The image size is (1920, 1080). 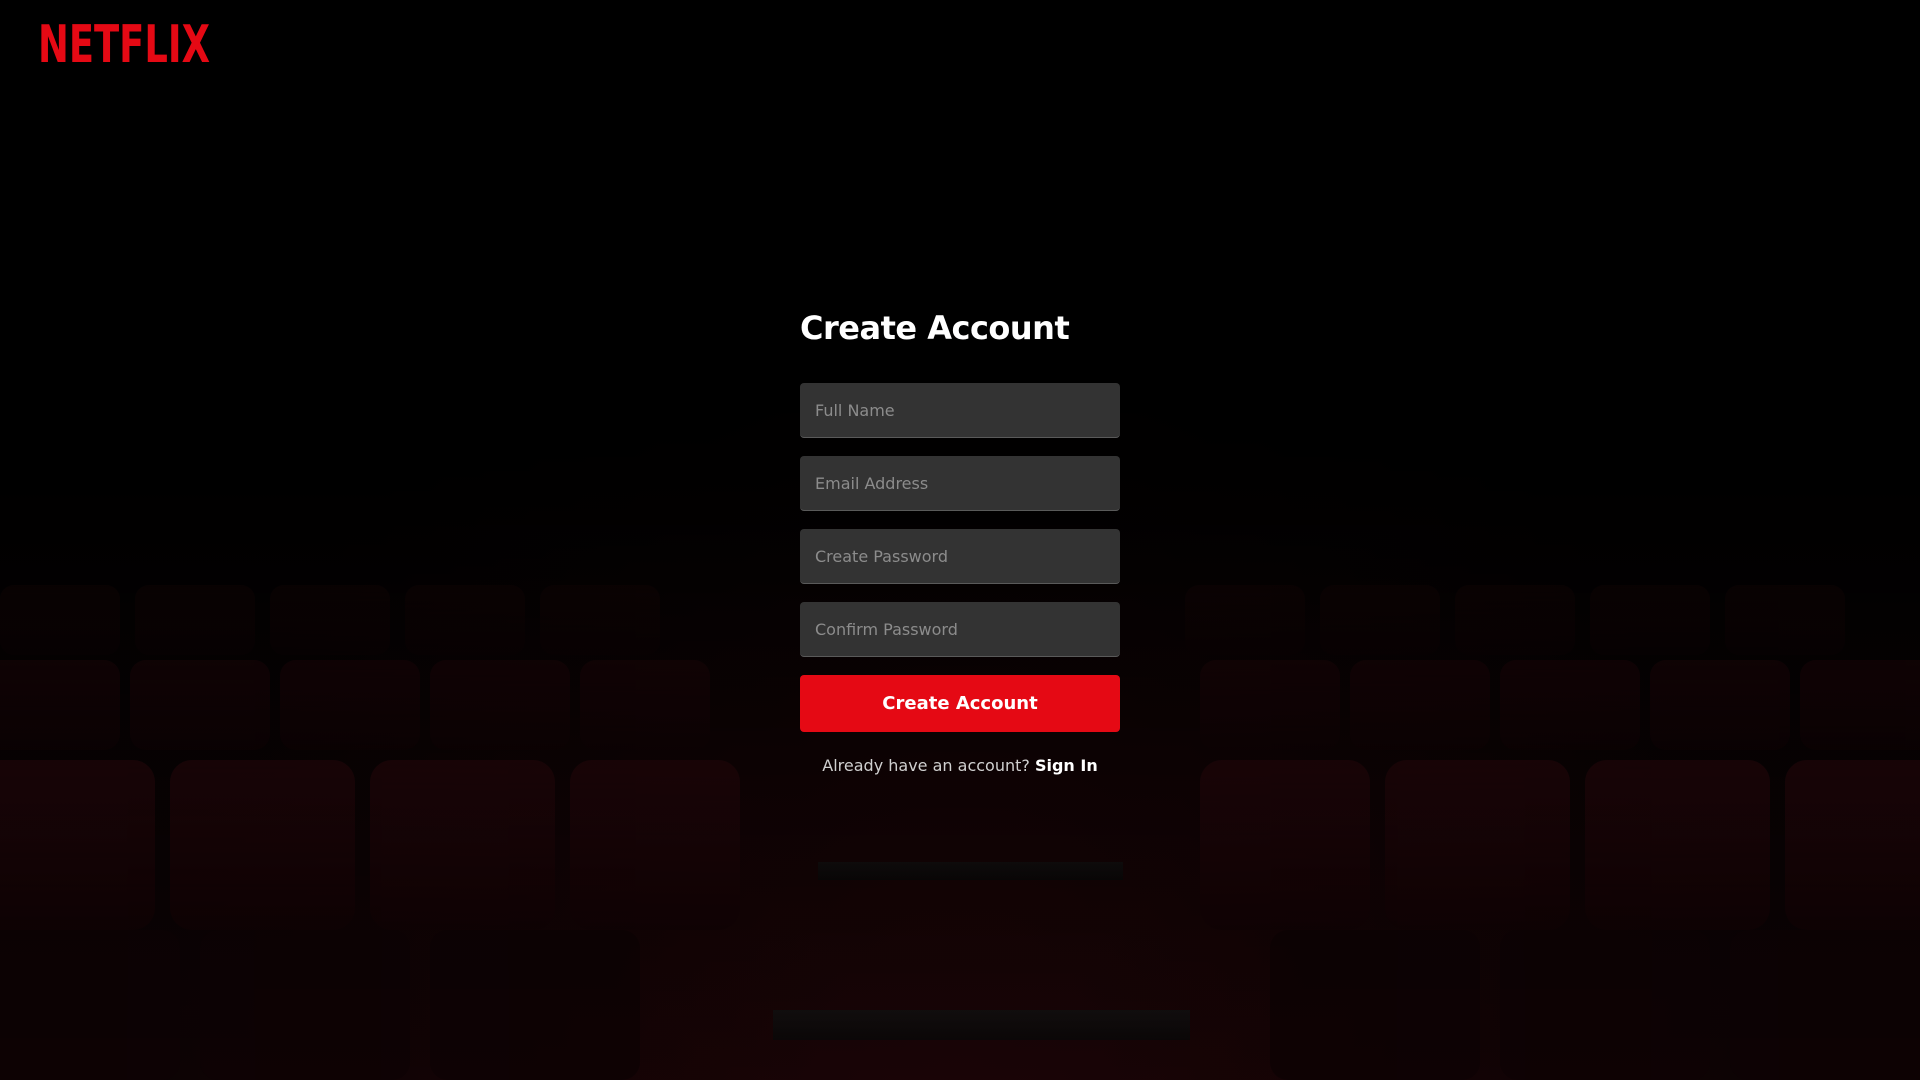 What do you see at coordinates (1066, 765) in the screenshot?
I see `signin-link: Sign In` at bounding box center [1066, 765].